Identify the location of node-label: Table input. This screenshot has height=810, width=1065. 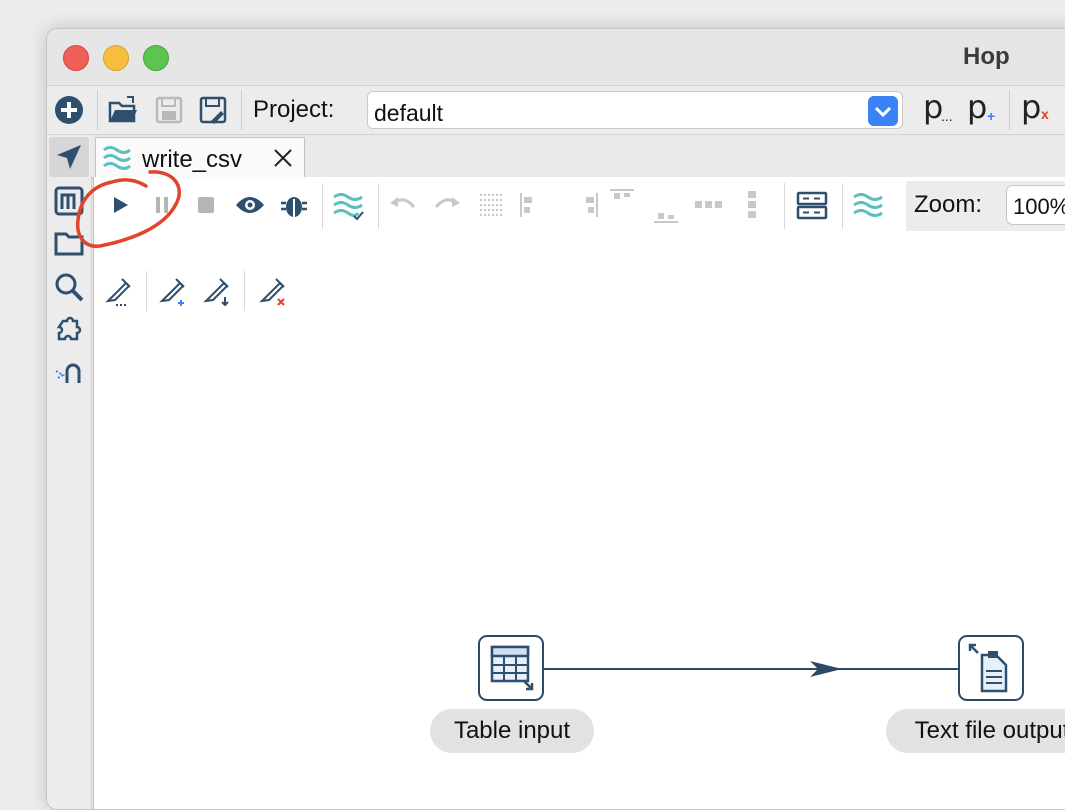
(512, 731).